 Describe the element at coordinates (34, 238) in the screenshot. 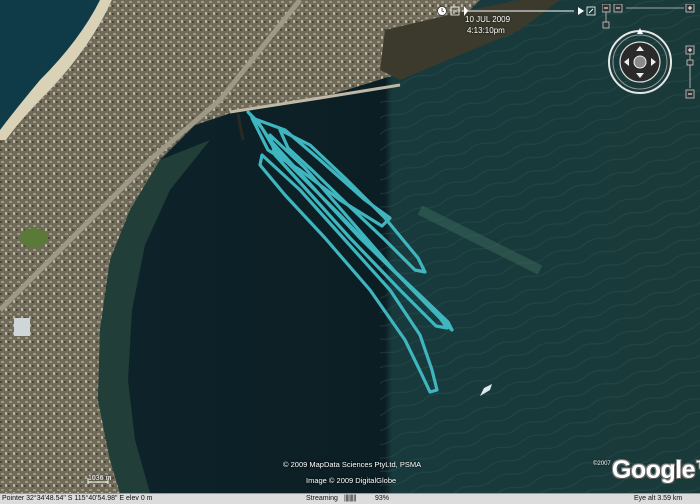

I see `park` at that location.